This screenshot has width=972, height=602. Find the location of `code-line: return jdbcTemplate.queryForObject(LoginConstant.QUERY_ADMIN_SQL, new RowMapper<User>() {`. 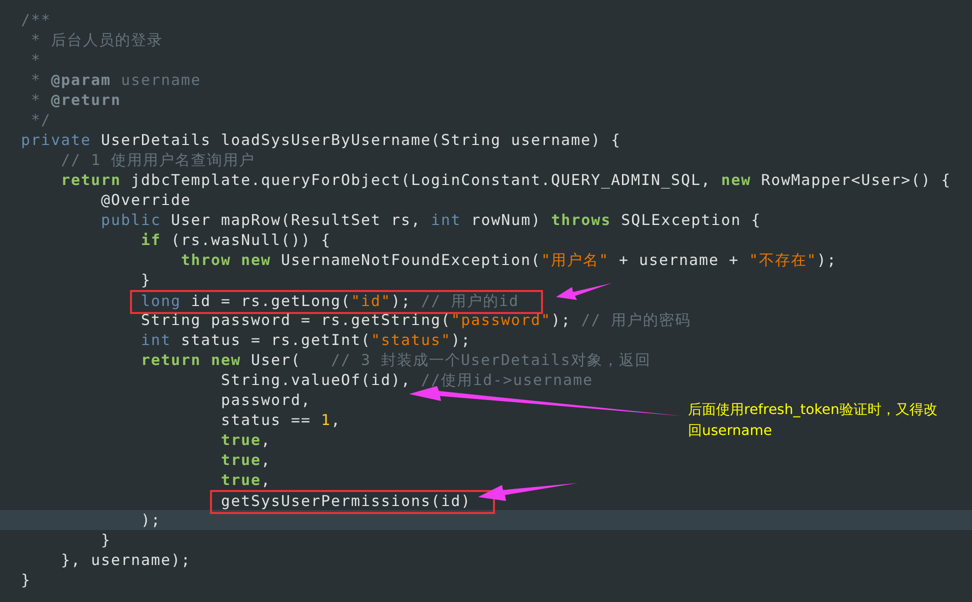

code-line: return jdbcTemplate.queryForObject(LoginConstant.QUERY_ADMIN_SQL, new RowMapper<User>() { is located at coordinates (506, 180).